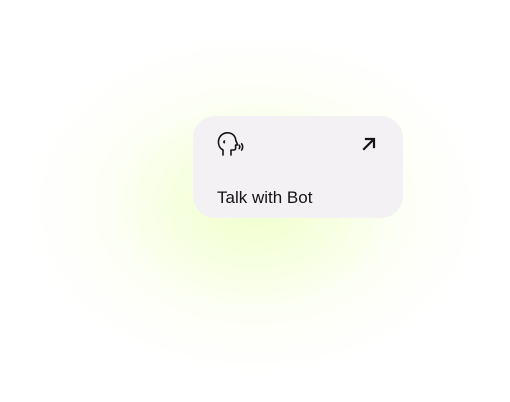 This screenshot has height=402, width=510. I want to click on arrow-up-right-icon, so click(369, 144).